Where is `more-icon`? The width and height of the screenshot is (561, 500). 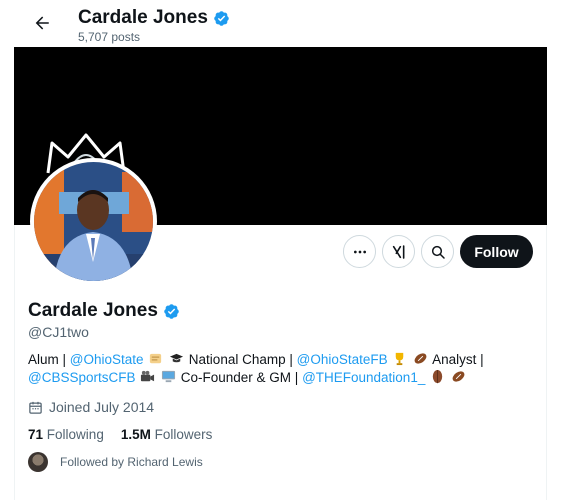
more-icon is located at coordinates (359, 251).